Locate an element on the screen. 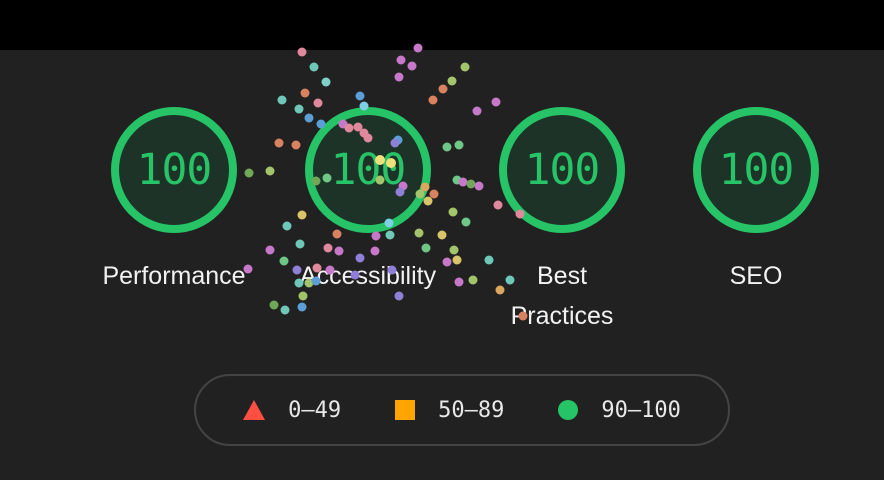 This screenshot has height=480, width=884. gauge-label: SEO is located at coordinates (756, 276).